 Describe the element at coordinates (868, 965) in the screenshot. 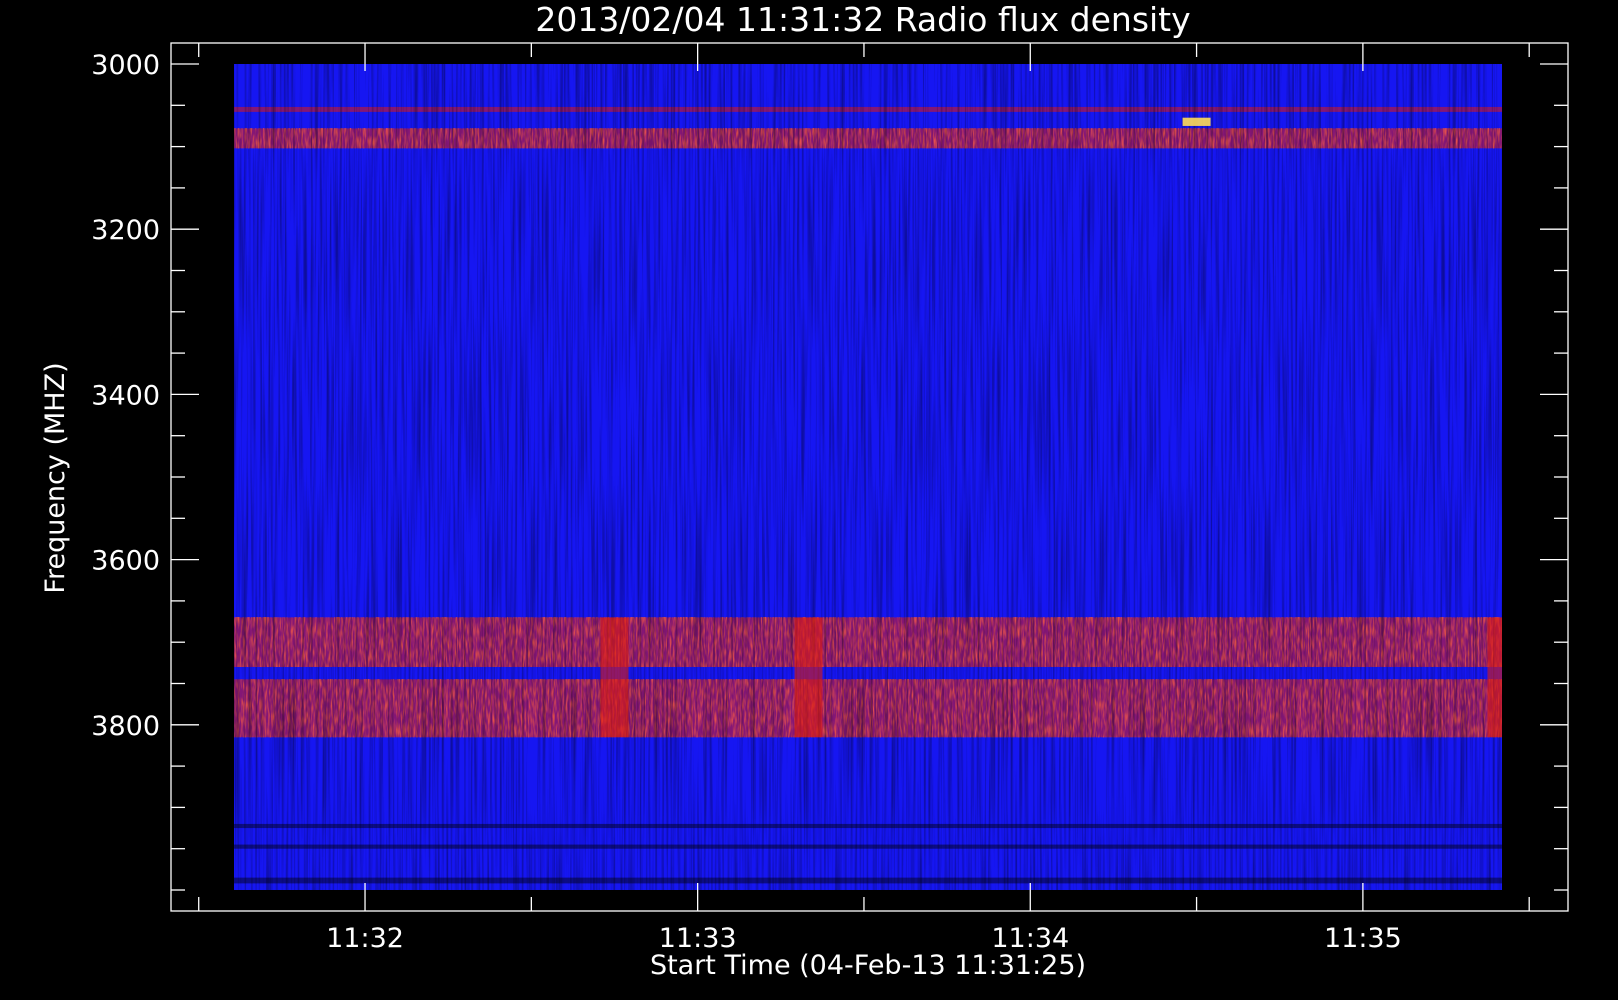

I see `x-axis-label: Start Time (04-Feb-13 11:31:25)` at that location.